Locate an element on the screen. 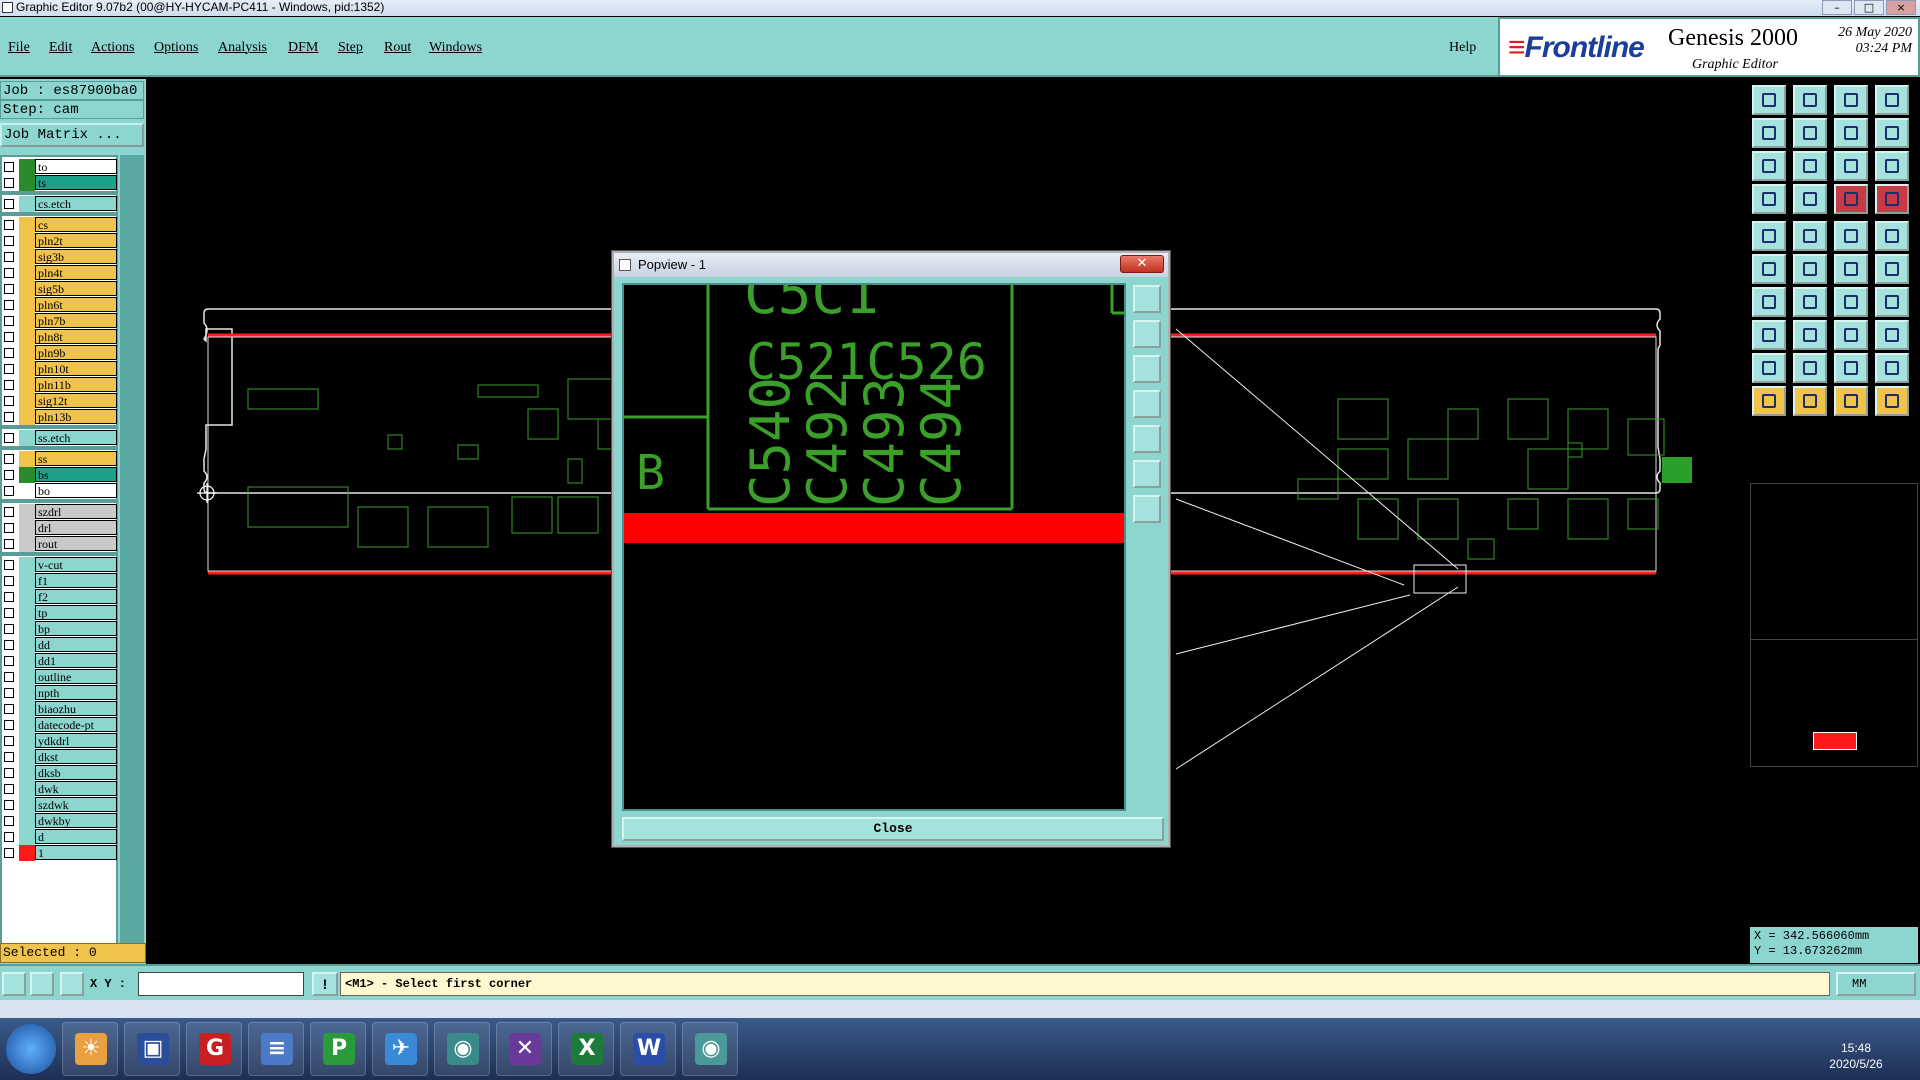 This screenshot has height=1080, width=1920. minimize-button: – is located at coordinates (1837, 7).